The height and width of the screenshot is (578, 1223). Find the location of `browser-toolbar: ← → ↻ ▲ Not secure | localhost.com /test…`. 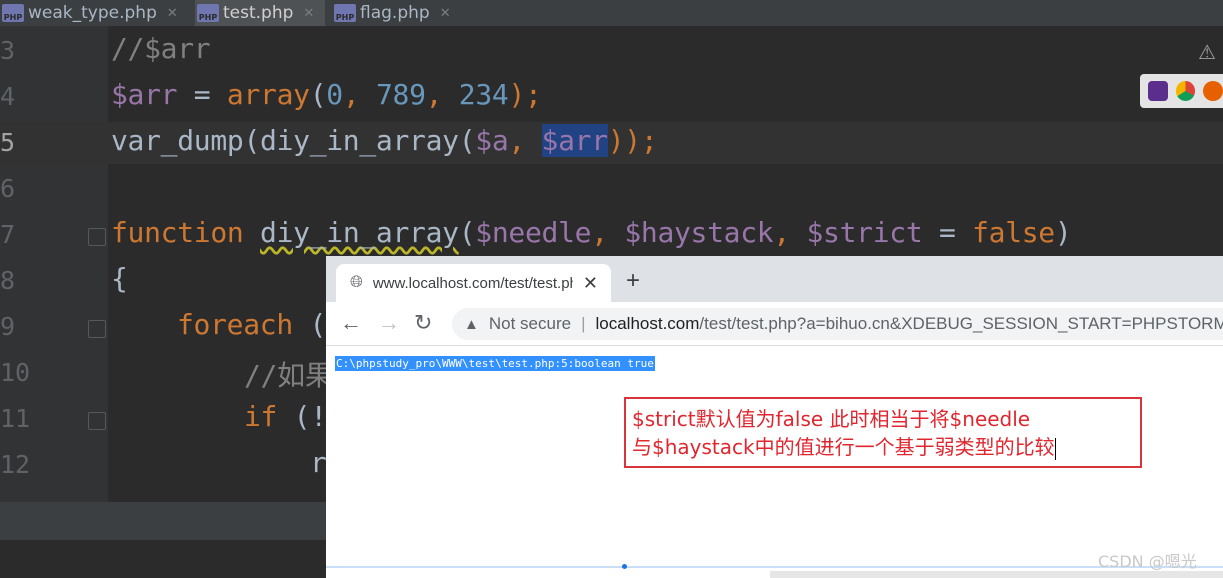

browser-toolbar: ← → ↻ ▲ Not secure | localhost.com /test… is located at coordinates (774, 324).